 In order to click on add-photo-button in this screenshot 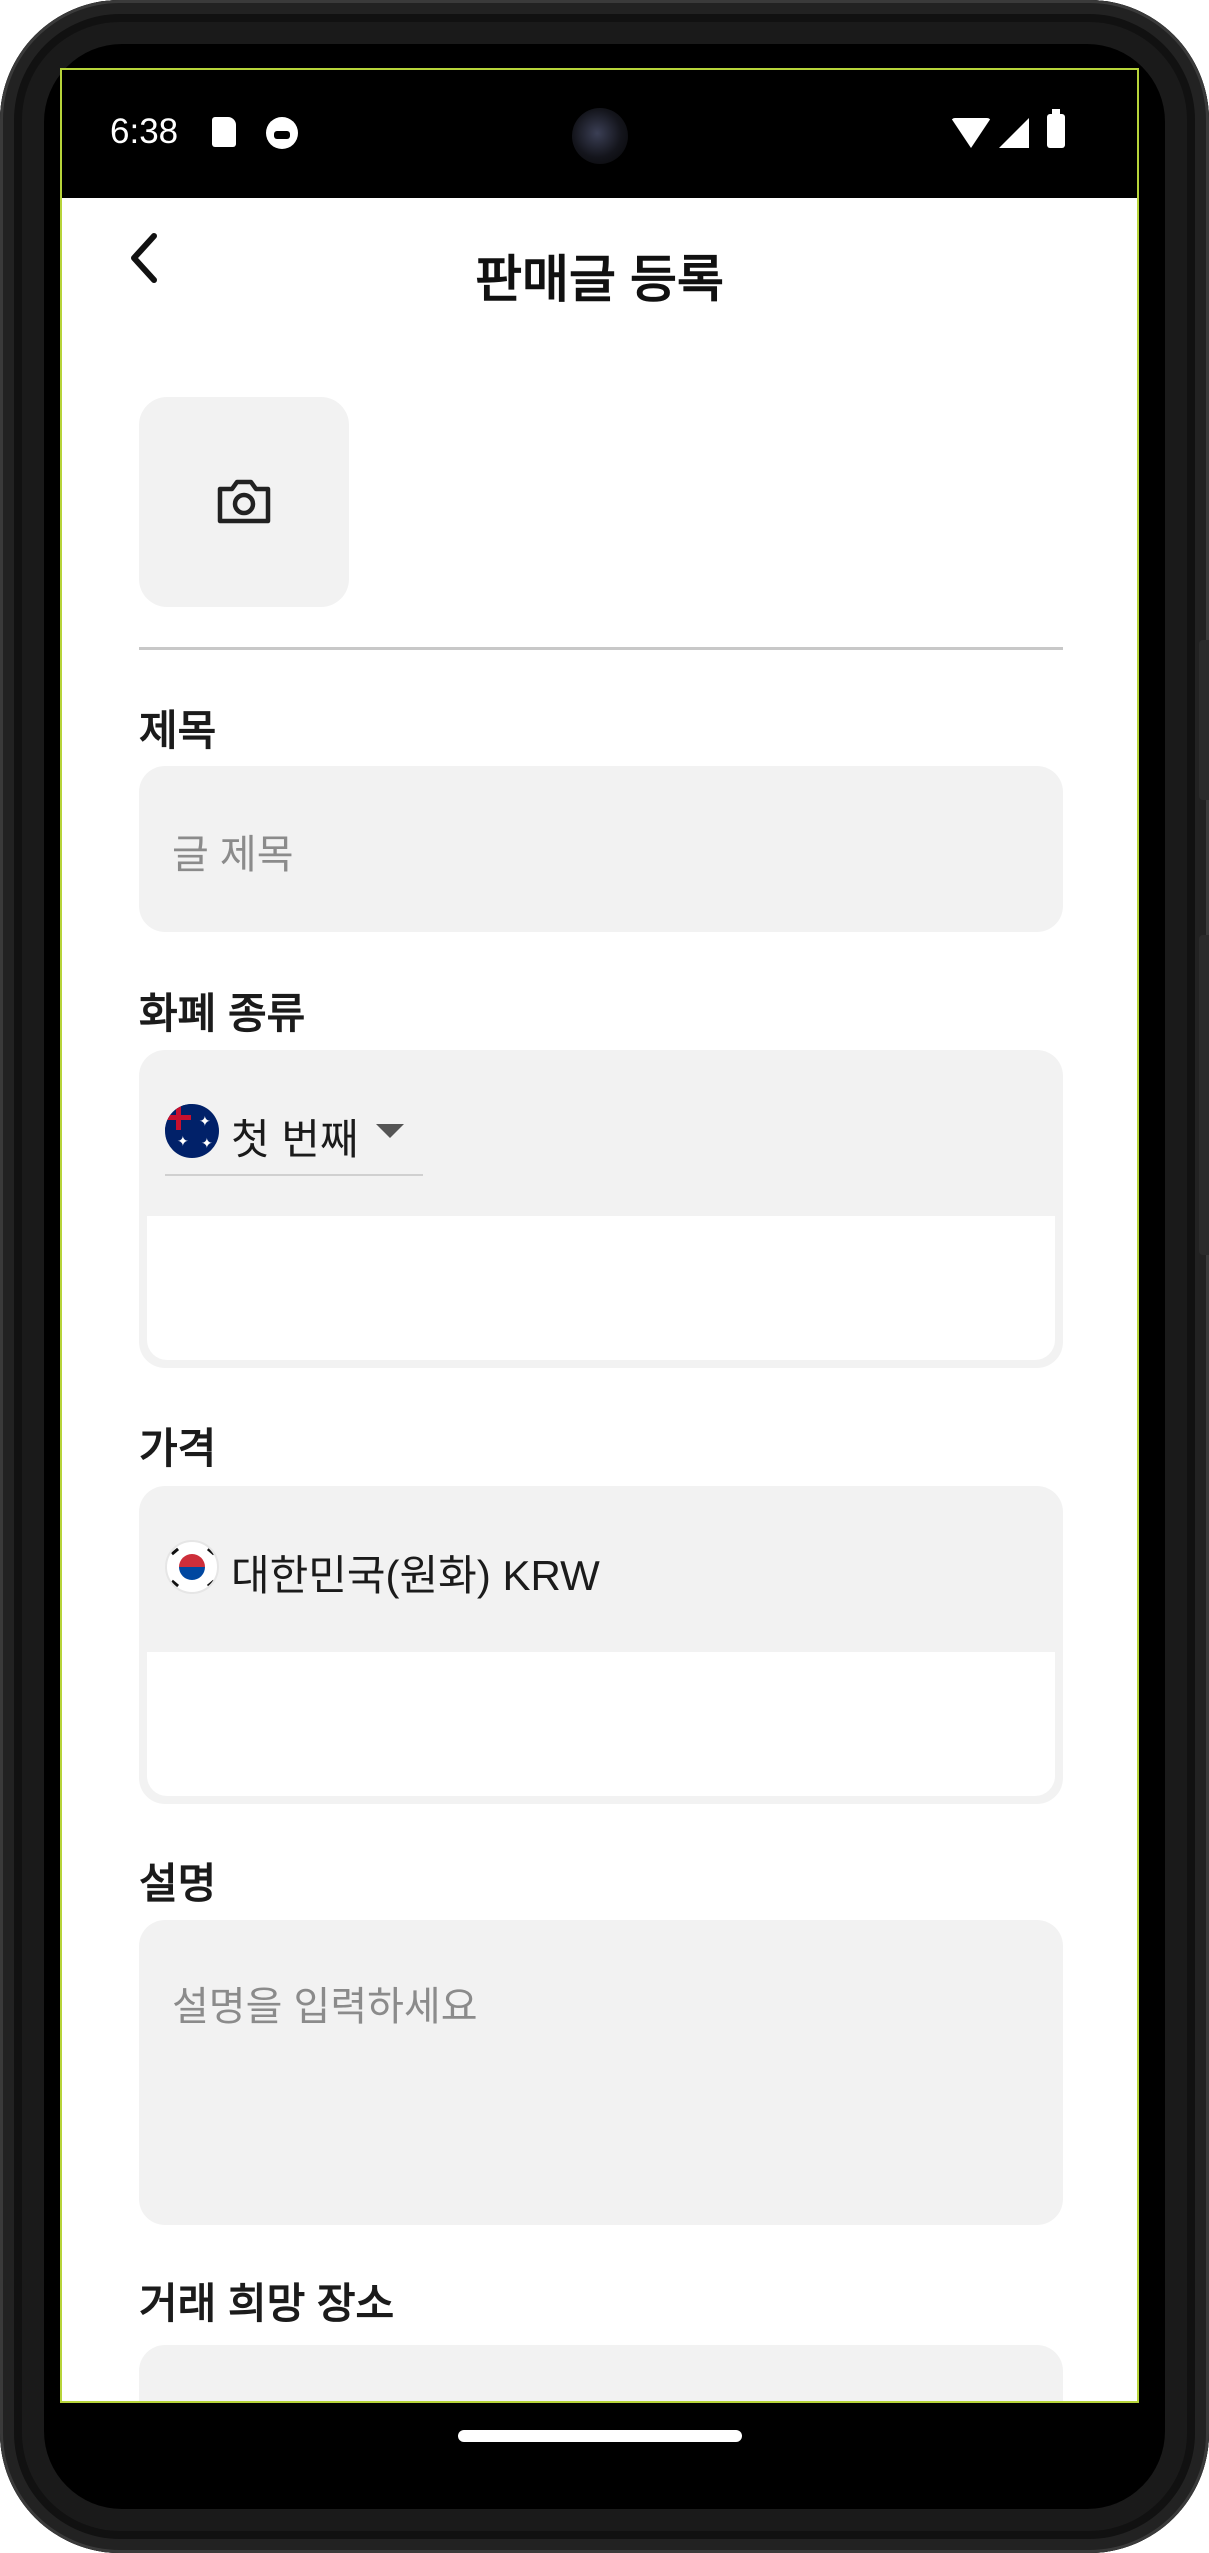, I will do `click(244, 502)`.